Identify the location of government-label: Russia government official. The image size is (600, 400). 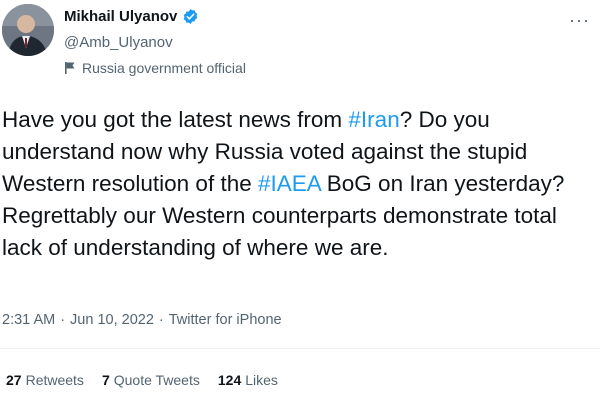
(155, 68).